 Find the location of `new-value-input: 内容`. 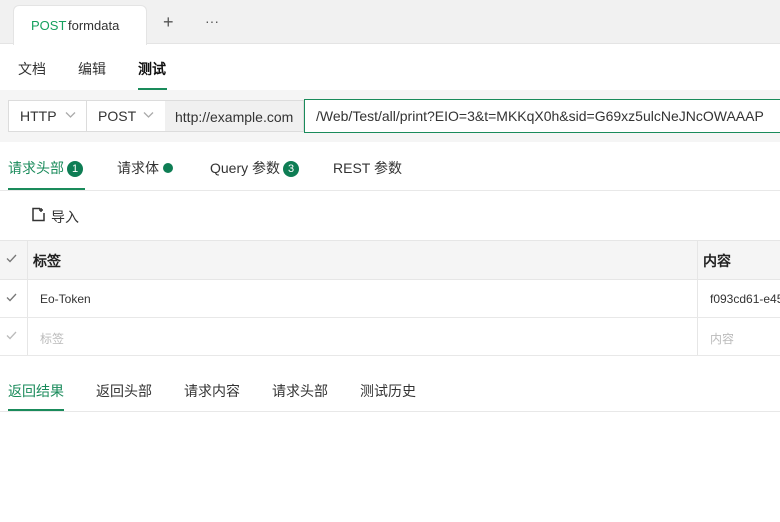

new-value-input: 内容 is located at coordinates (722, 338).